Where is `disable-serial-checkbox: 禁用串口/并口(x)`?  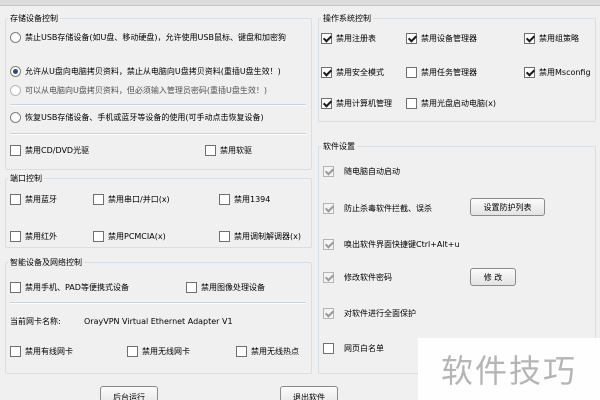 disable-serial-checkbox: 禁用串口/并口(x) is located at coordinates (131, 199).